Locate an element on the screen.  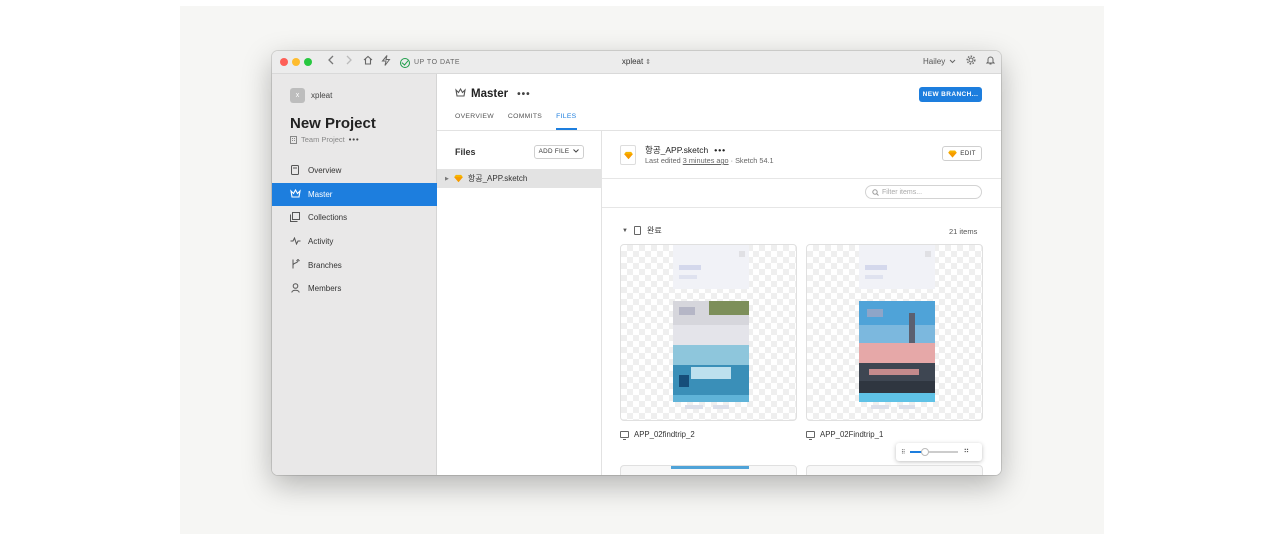
tab-commits: COMMITS is located at coordinates (525, 121).